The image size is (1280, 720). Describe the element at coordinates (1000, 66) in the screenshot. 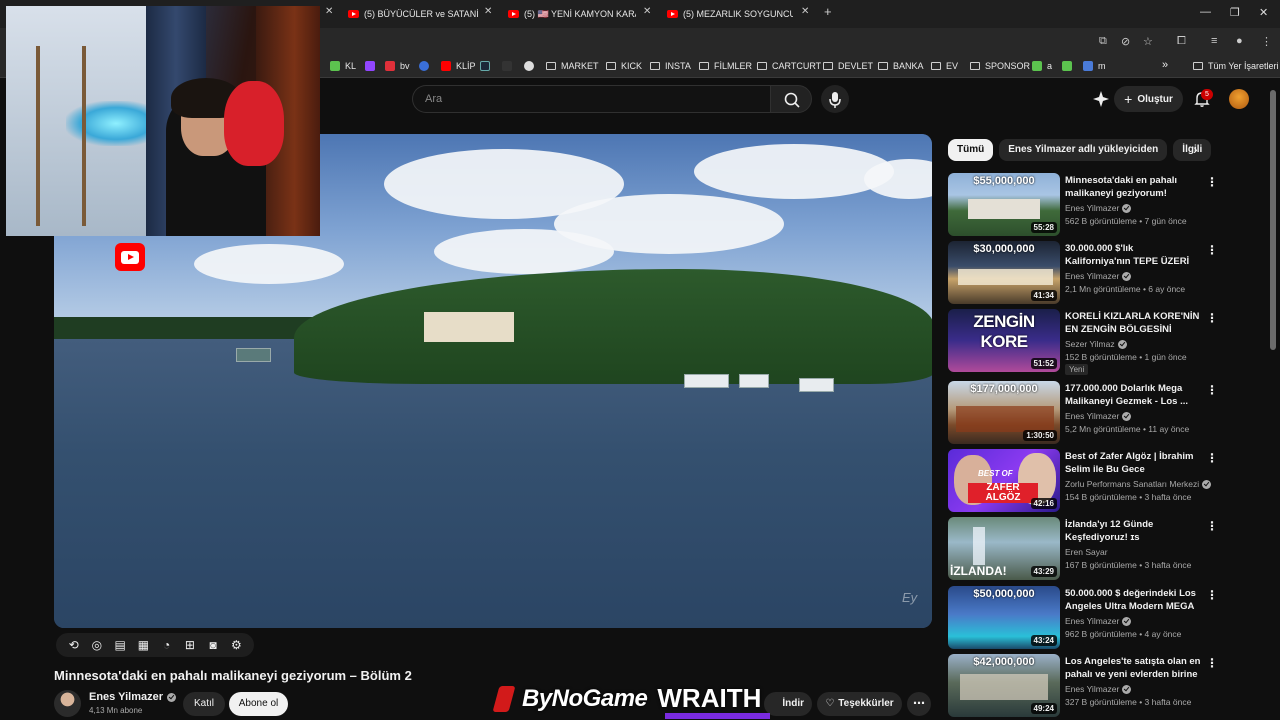

I see `bookmark-folder-sponsor: SPONSOR` at that location.